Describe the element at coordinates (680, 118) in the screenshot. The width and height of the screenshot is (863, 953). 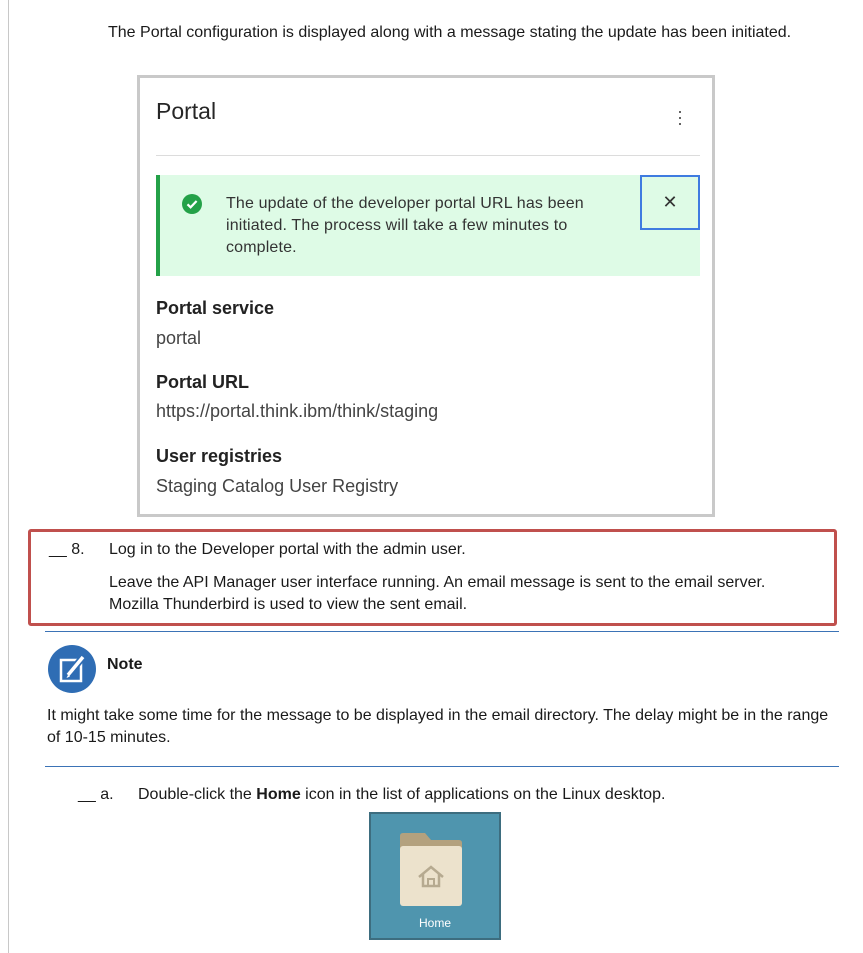
I see `overflow-menu-icon` at that location.